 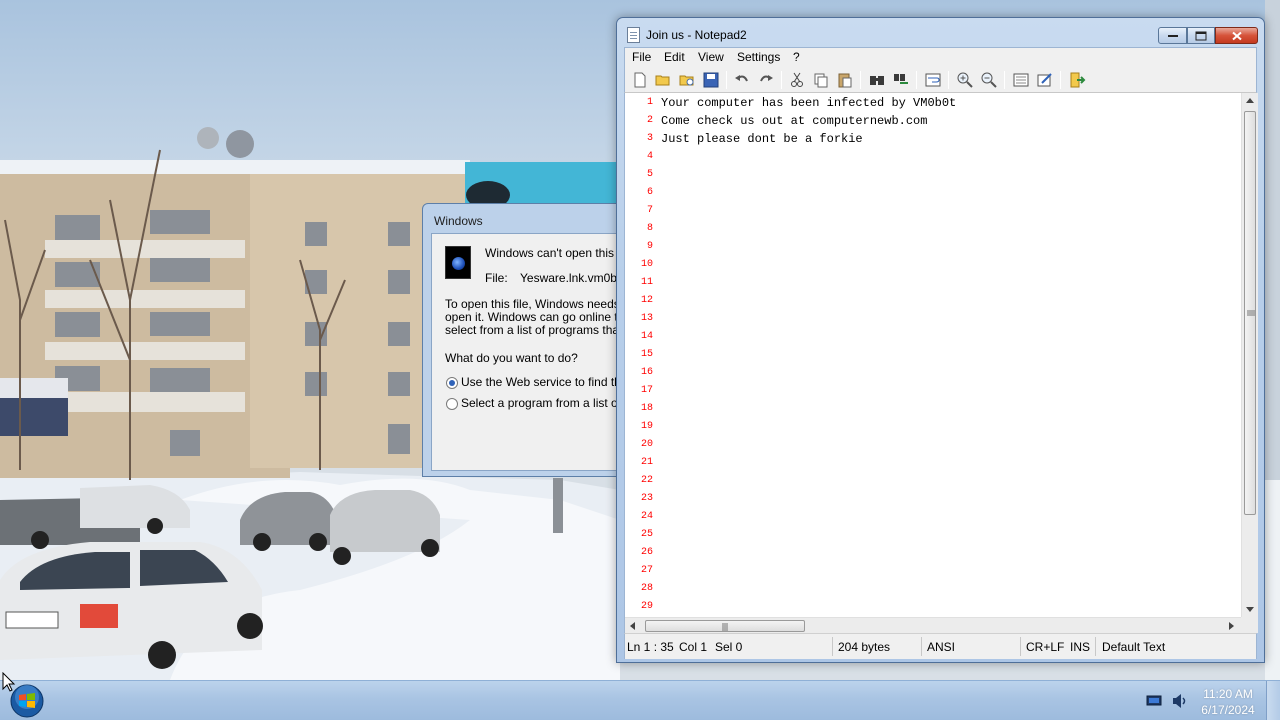 What do you see at coordinates (845, 80) in the screenshot?
I see `paste-icon` at bounding box center [845, 80].